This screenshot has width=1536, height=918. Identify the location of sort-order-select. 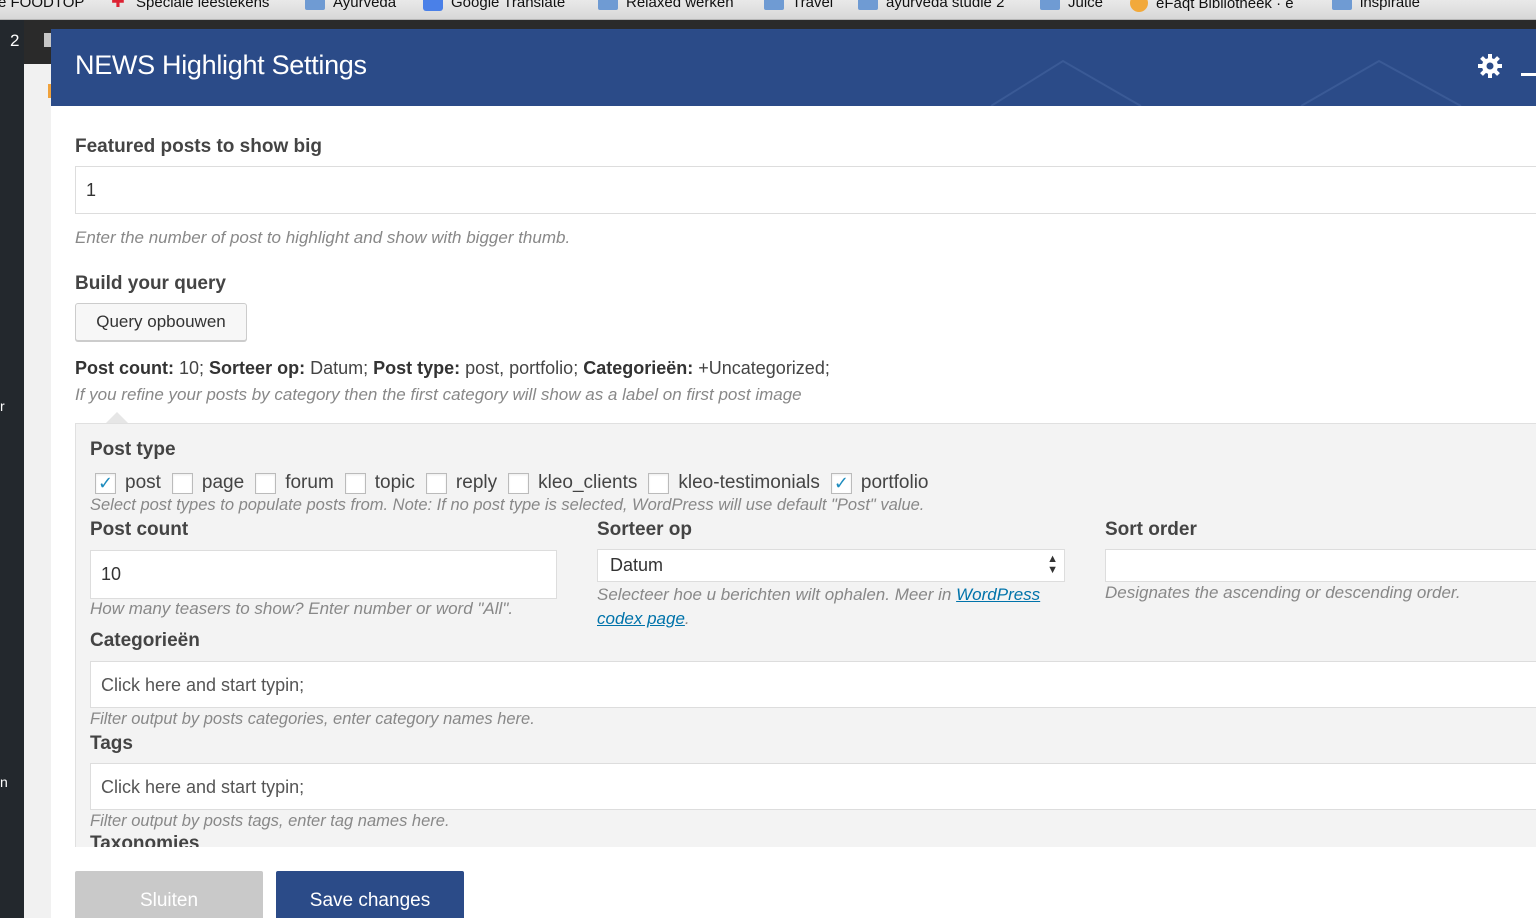
(1320, 565).